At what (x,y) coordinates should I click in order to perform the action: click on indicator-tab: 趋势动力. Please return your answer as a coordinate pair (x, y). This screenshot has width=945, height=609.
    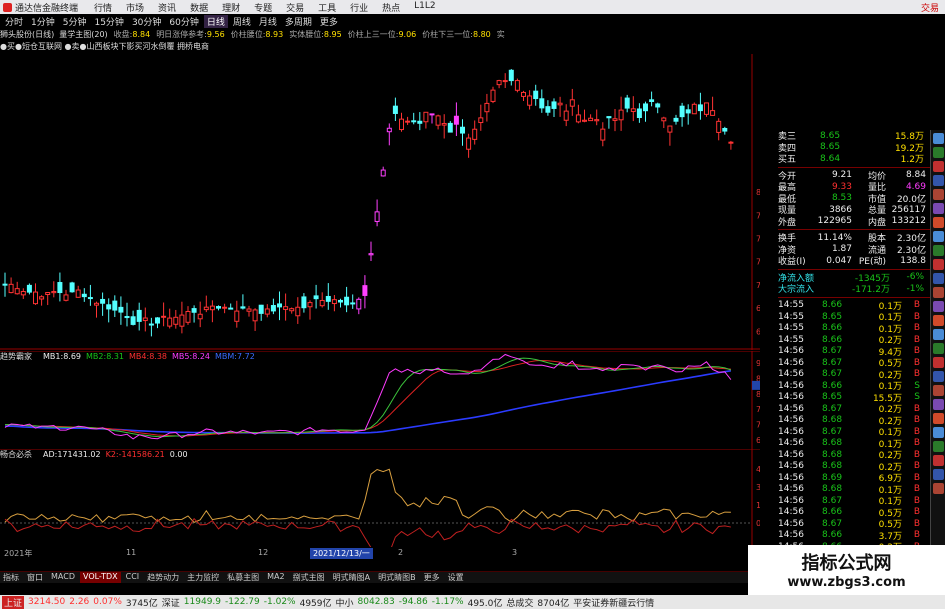
    Looking at the image, I should click on (163, 577).